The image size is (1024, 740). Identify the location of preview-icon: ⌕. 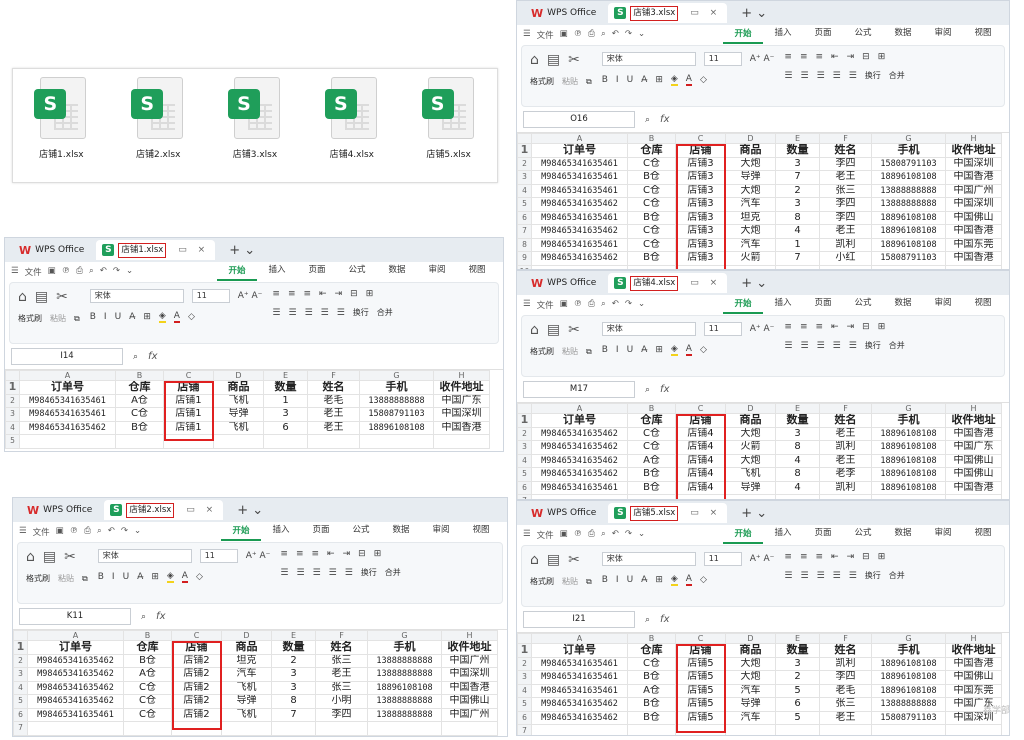
(603, 35).